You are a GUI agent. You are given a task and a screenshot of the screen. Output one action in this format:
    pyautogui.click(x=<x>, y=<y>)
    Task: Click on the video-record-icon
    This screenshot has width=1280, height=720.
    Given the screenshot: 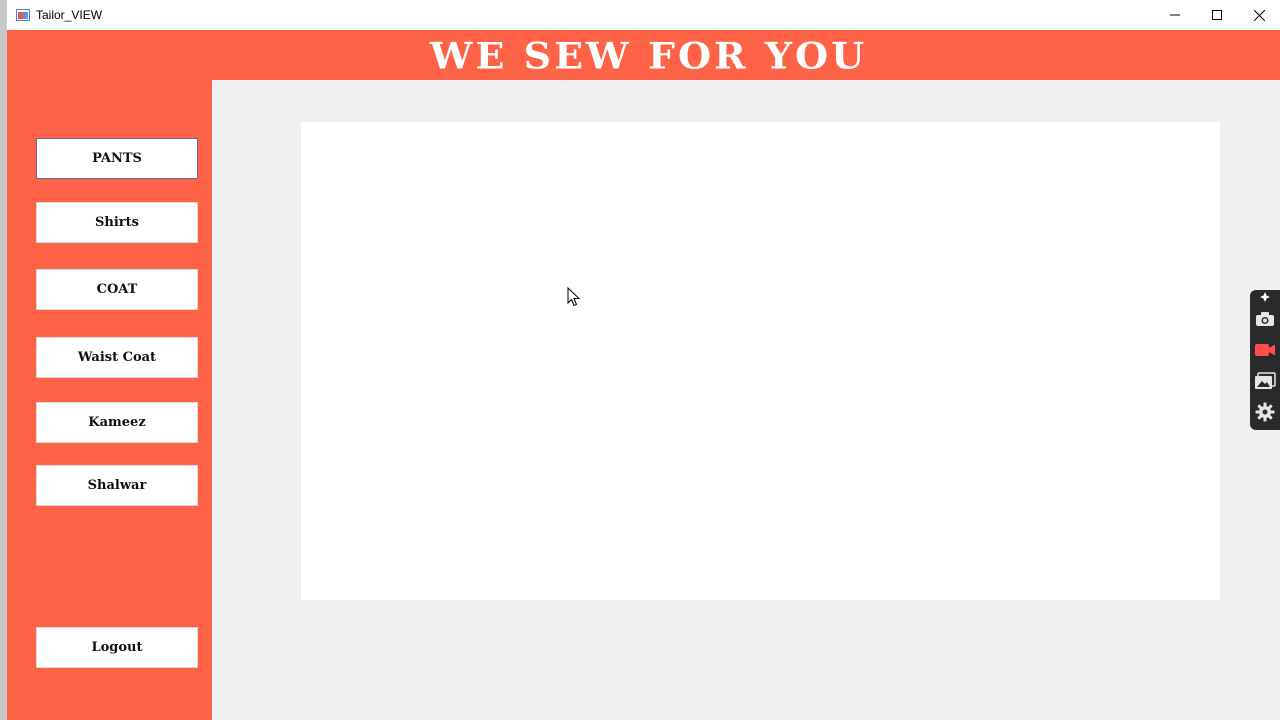 What is the action you would take?
    pyautogui.click(x=1265, y=350)
    